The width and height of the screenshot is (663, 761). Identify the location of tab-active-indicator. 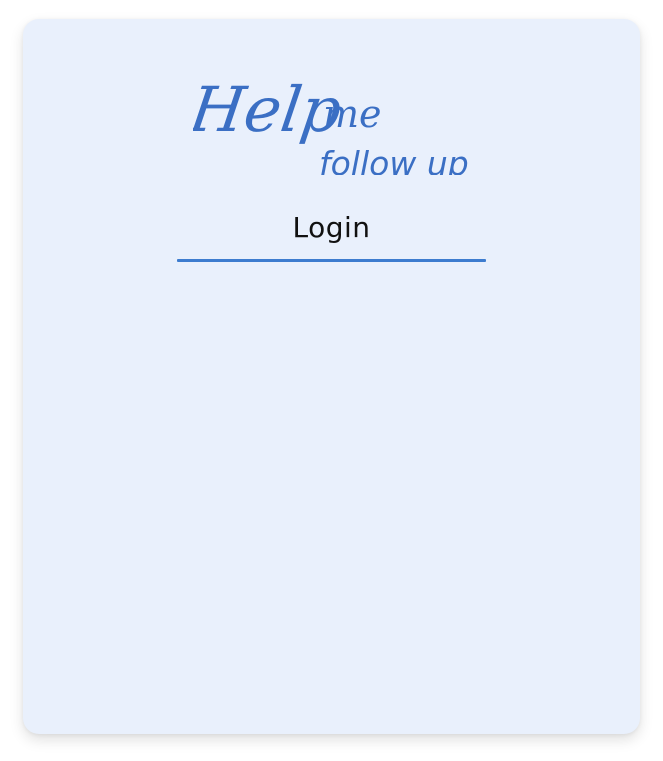
(331, 260).